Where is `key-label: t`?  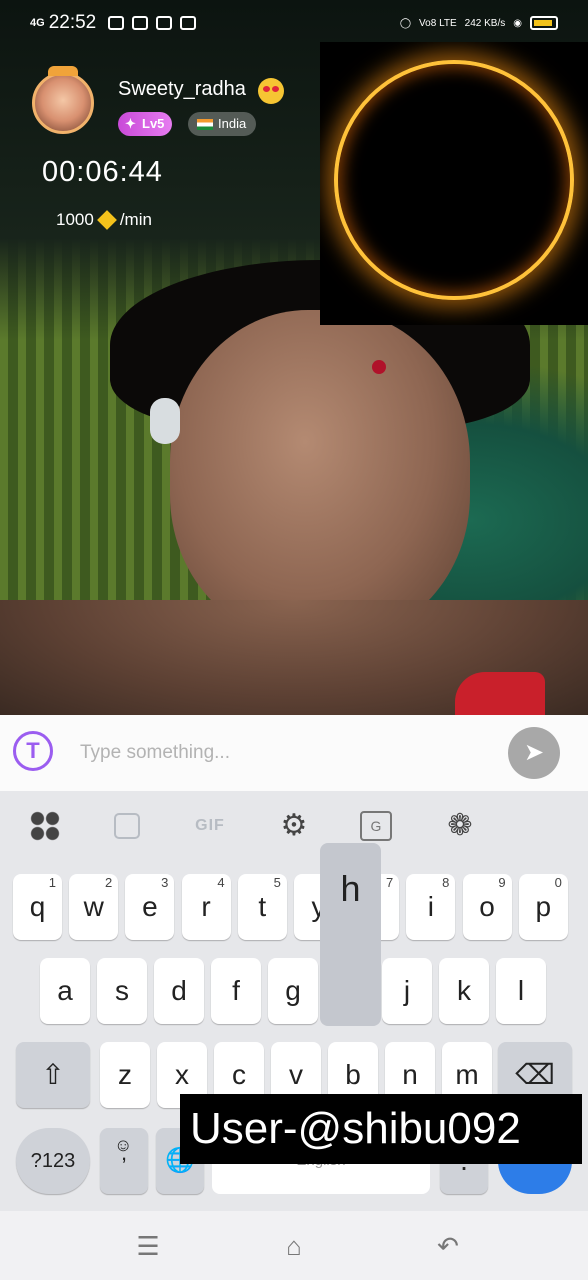
key-label: t is located at coordinates (262, 906).